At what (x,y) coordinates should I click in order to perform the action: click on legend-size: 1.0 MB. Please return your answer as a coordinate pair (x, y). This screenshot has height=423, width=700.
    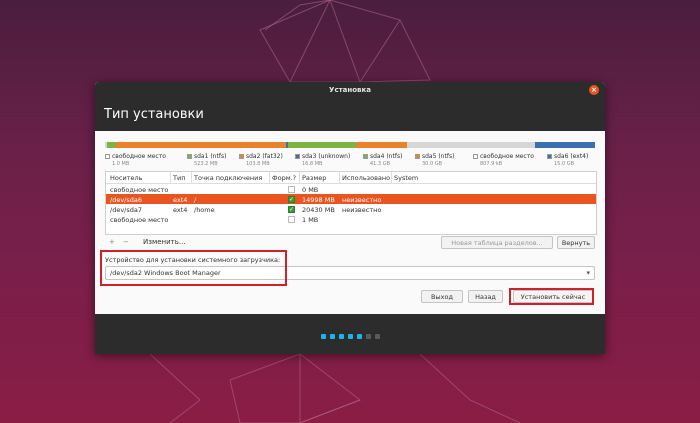
    Looking at the image, I should click on (121, 164).